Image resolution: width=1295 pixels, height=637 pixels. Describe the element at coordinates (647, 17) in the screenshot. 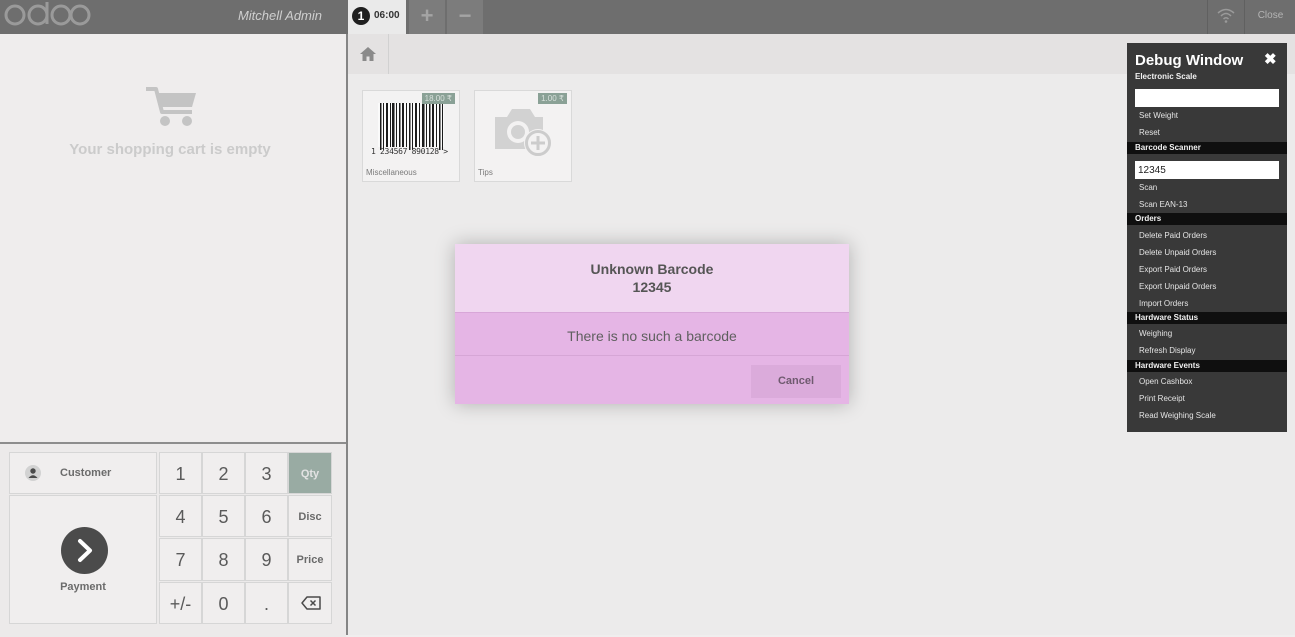

I see `top-bar: Mitchell Admin 1 06:00 + − Close` at that location.